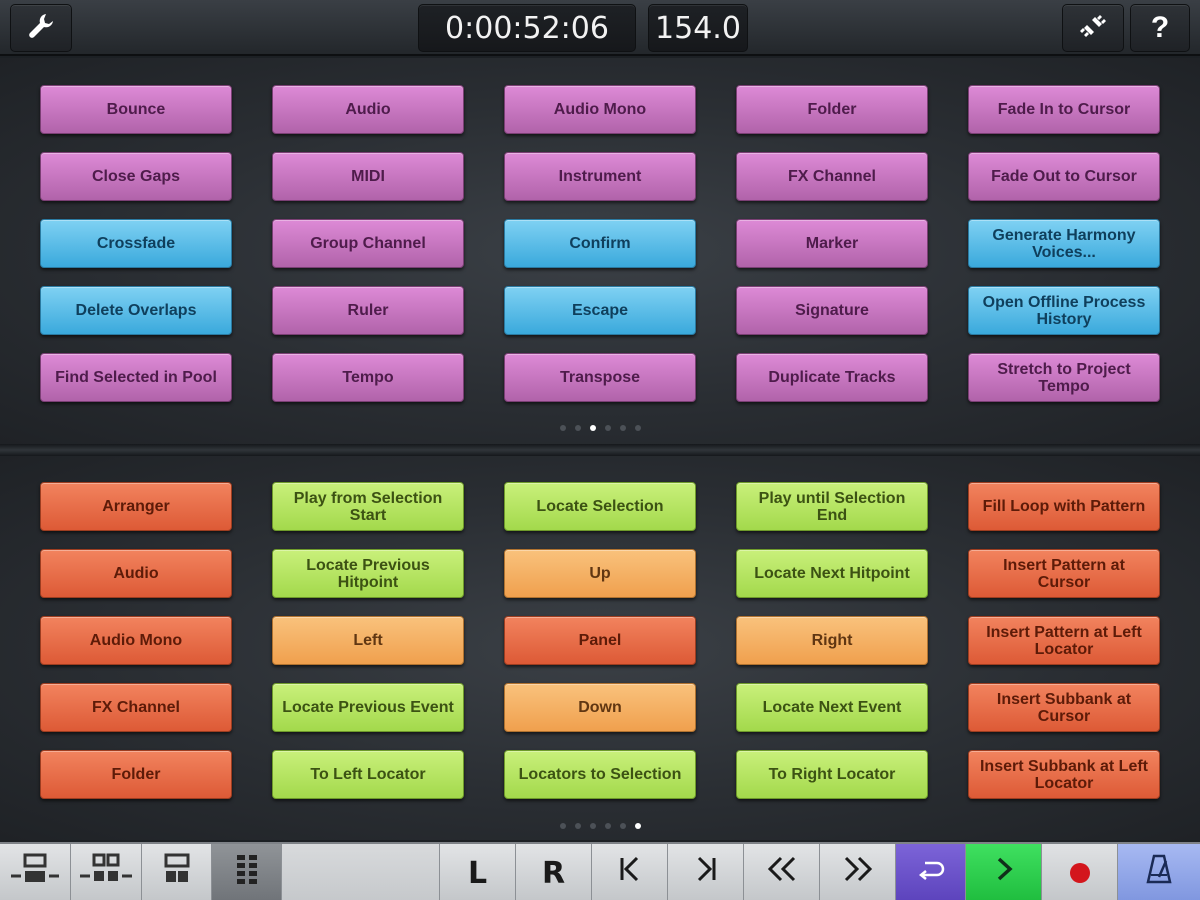 Image resolution: width=1200 pixels, height=900 pixels. I want to click on panel-divider, so click(600, 450).